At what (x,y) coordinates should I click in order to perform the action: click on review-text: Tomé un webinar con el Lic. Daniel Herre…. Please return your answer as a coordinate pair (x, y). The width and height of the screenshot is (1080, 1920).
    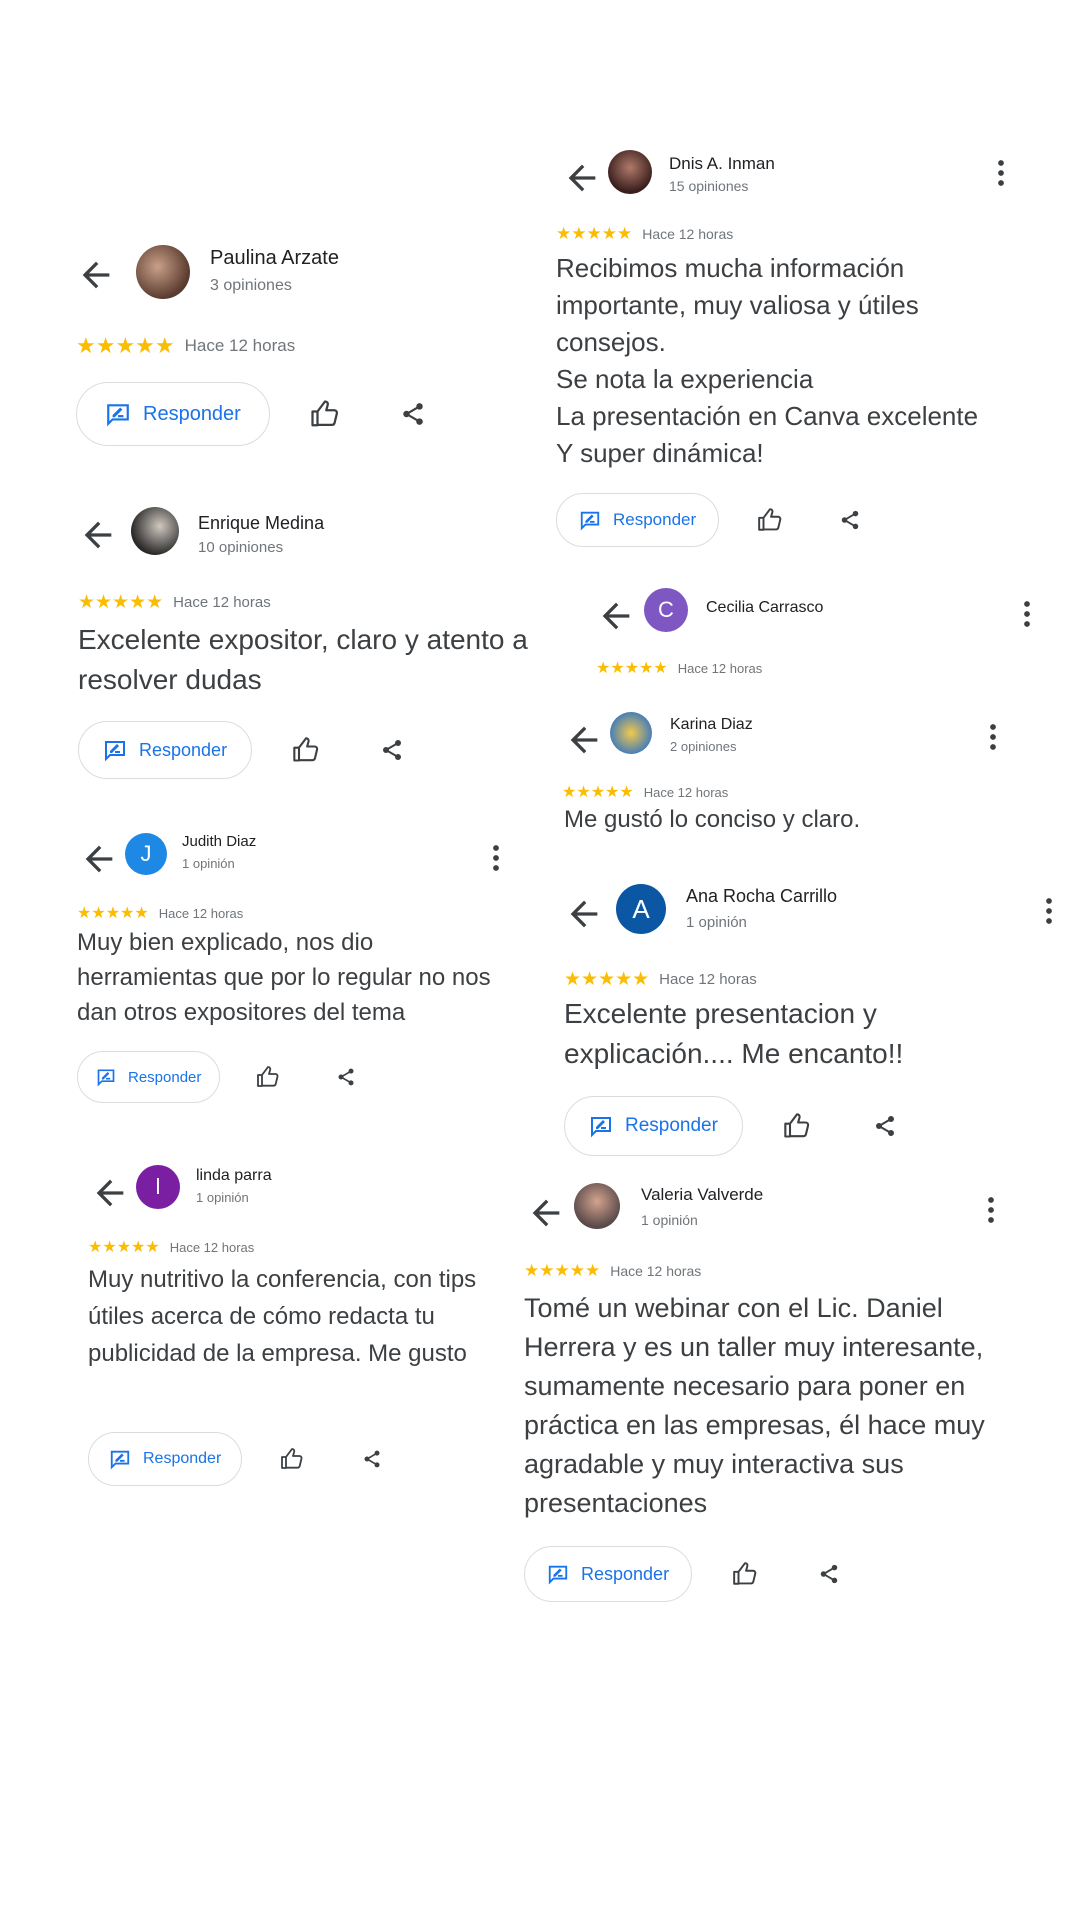
    Looking at the image, I should click on (754, 1405).